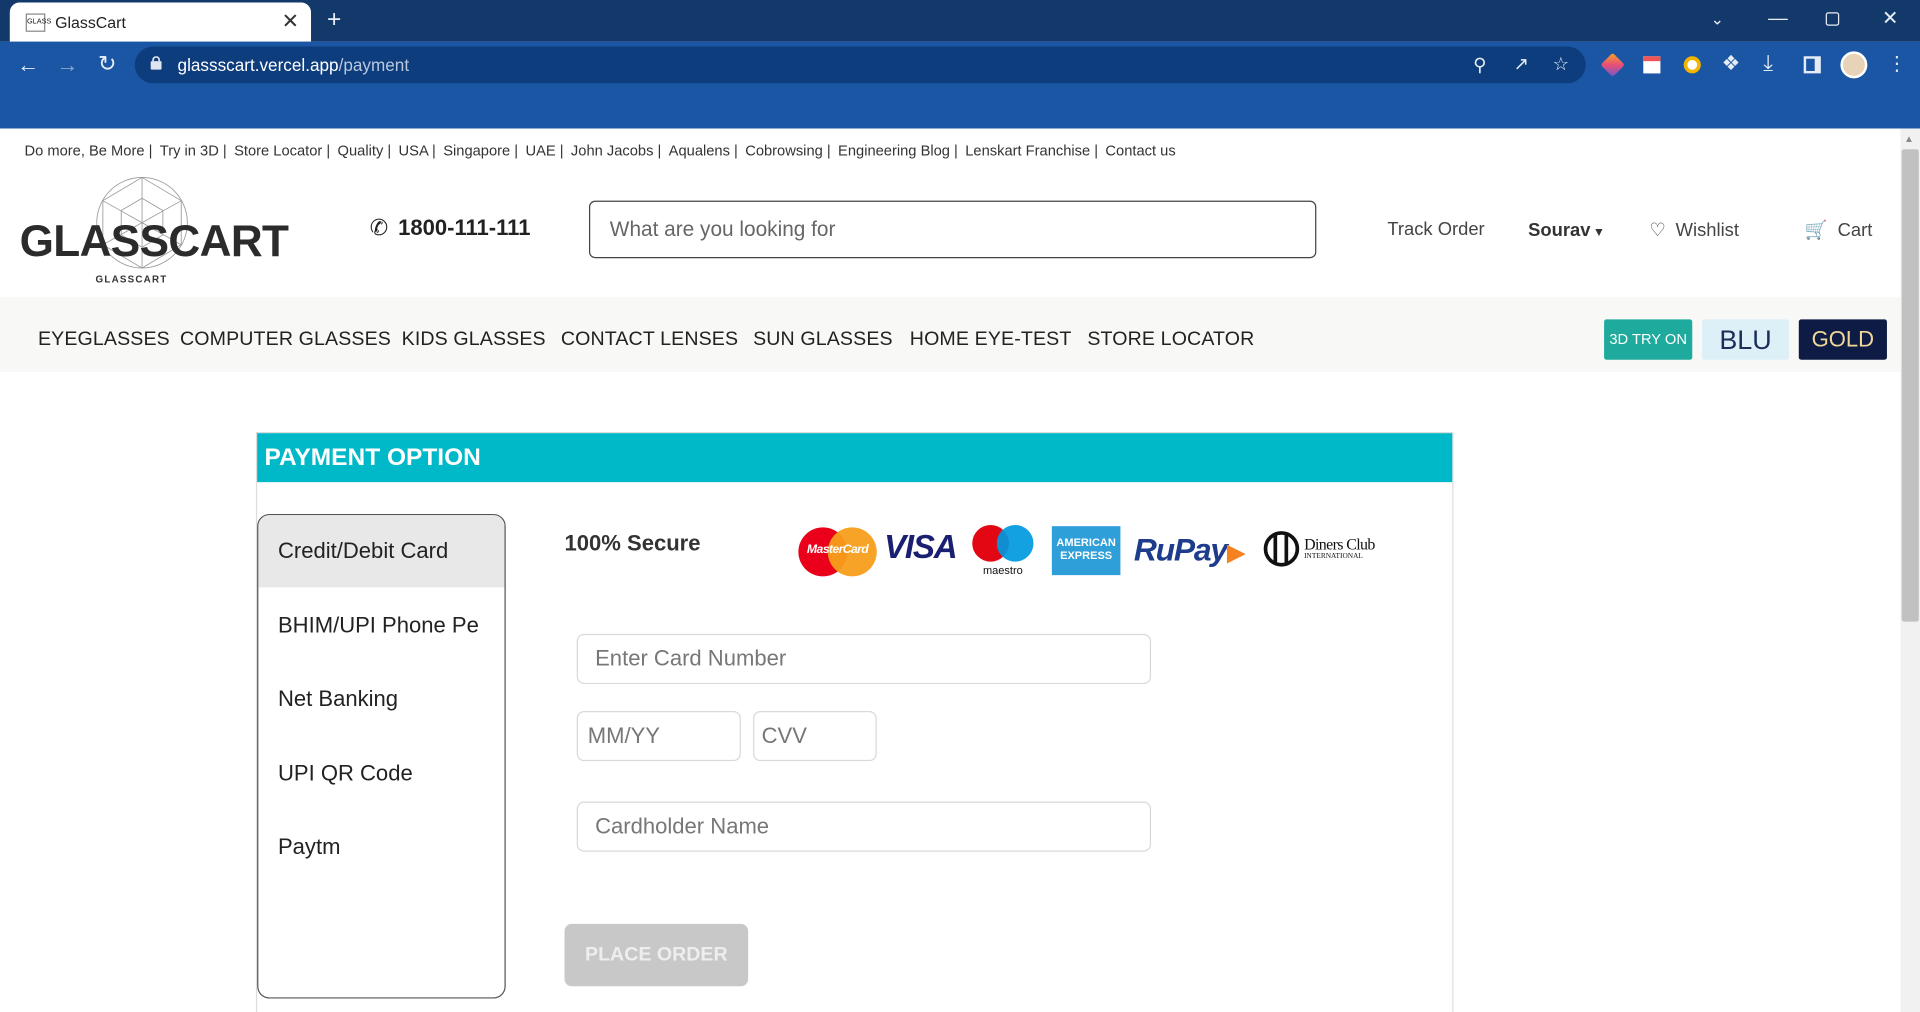  What do you see at coordinates (898, 150) in the screenshot?
I see `top-link: Engineering Blog |` at bounding box center [898, 150].